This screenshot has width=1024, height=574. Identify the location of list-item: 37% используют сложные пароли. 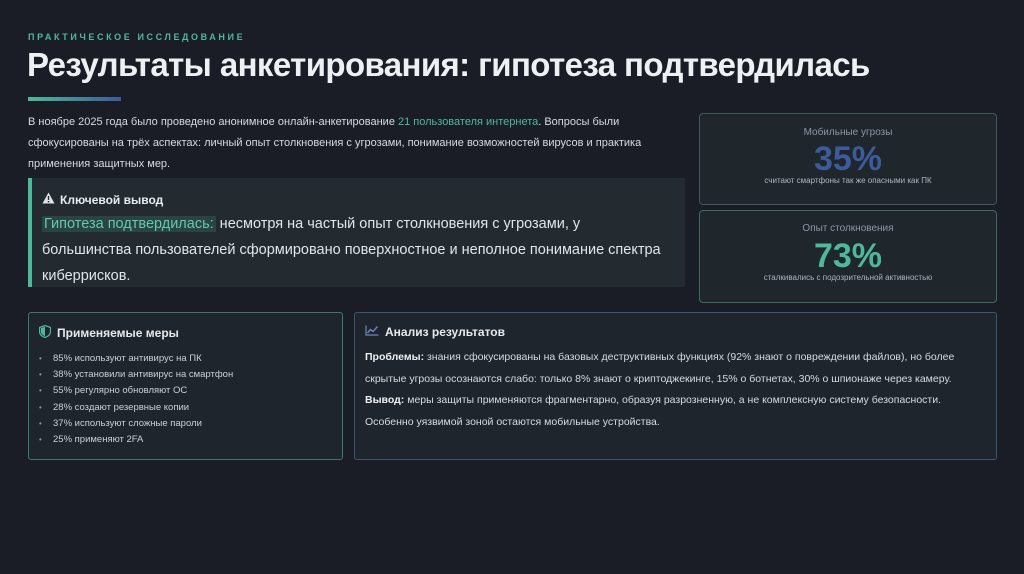
(185, 424).